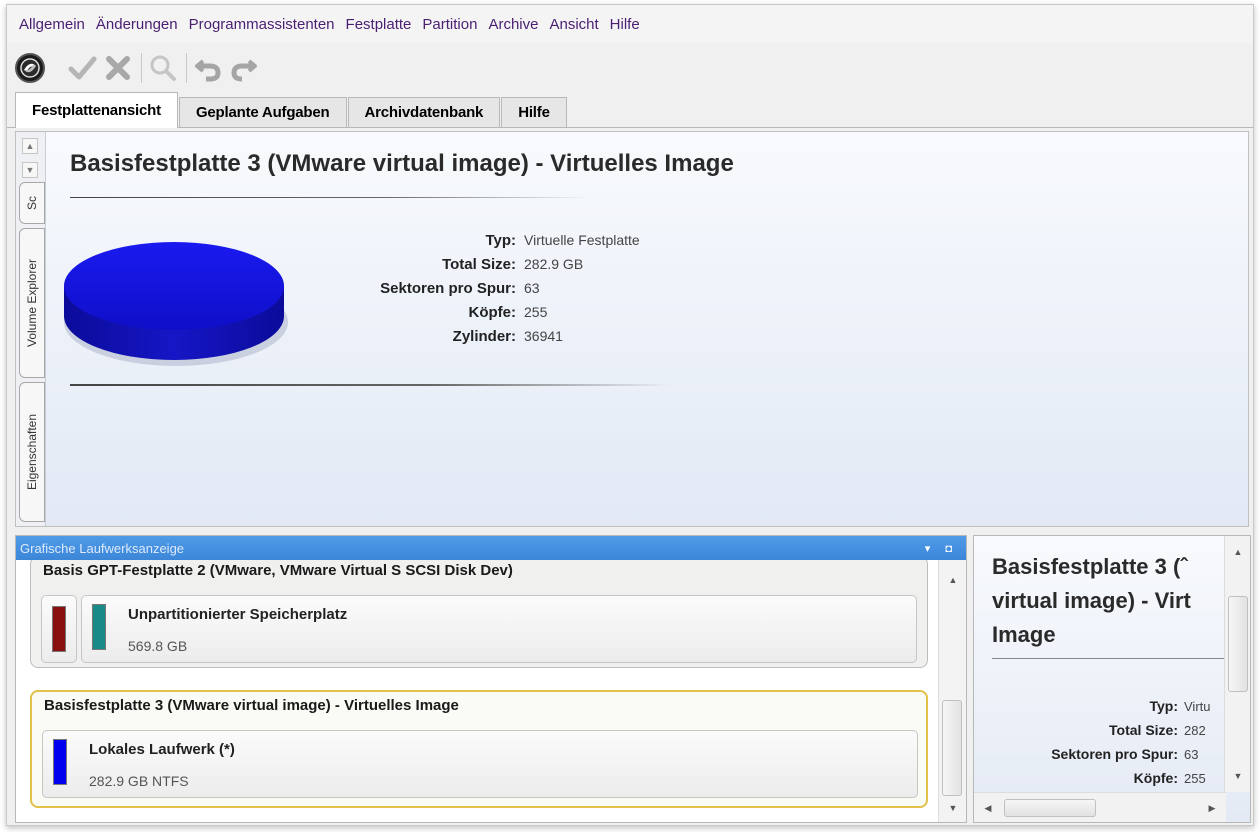 The width and height of the screenshot is (1260, 832). What do you see at coordinates (424, 112) in the screenshot?
I see `tab-archivdatenbank: Archivdatenbank` at bounding box center [424, 112].